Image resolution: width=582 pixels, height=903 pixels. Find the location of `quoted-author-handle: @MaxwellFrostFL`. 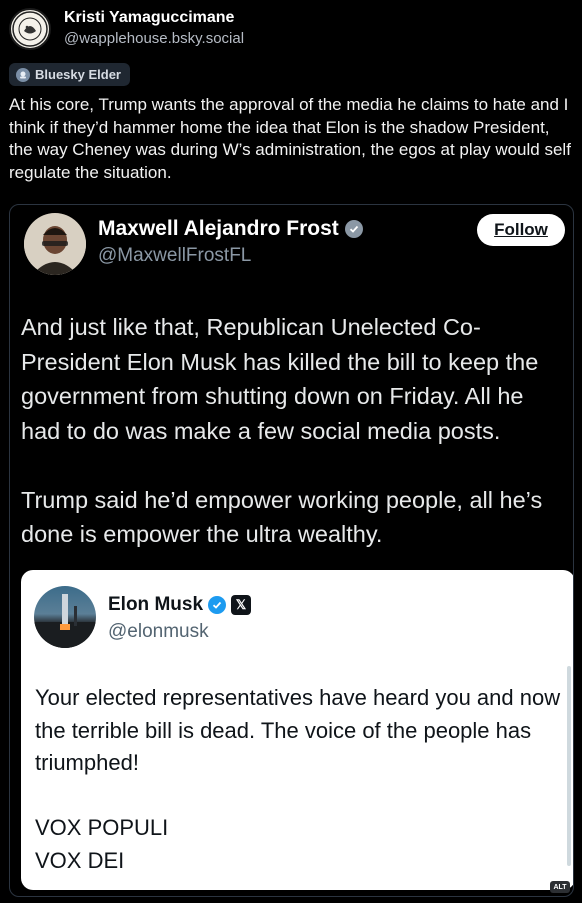

quoted-author-handle: @MaxwellFrostFL is located at coordinates (175, 255).